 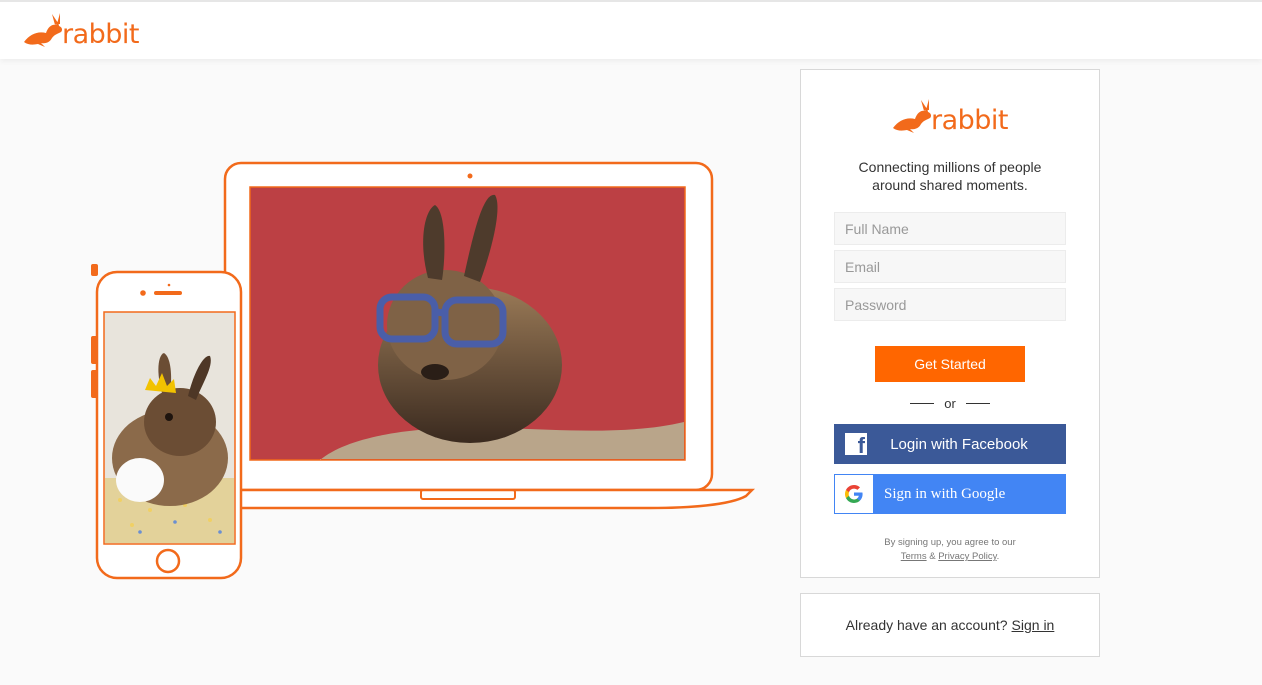 What do you see at coordinates (959, 444) in the screenshot?
I see `facebook-login-label: Login with Facebook` at bounding box center [959, 444].